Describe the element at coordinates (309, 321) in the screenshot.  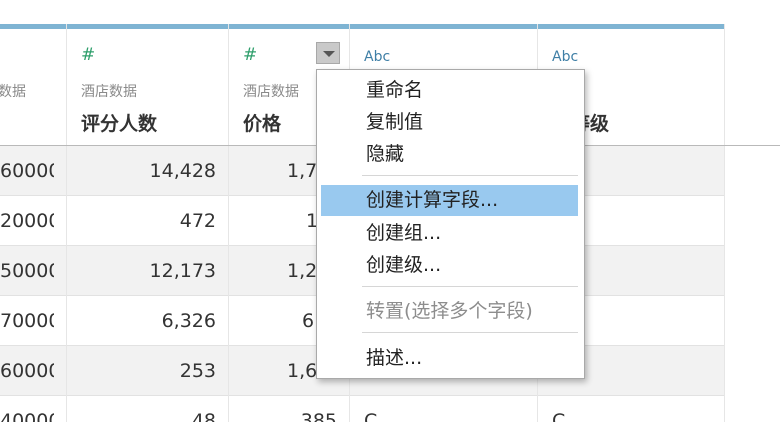
I see `table-cell: 6` at that location.